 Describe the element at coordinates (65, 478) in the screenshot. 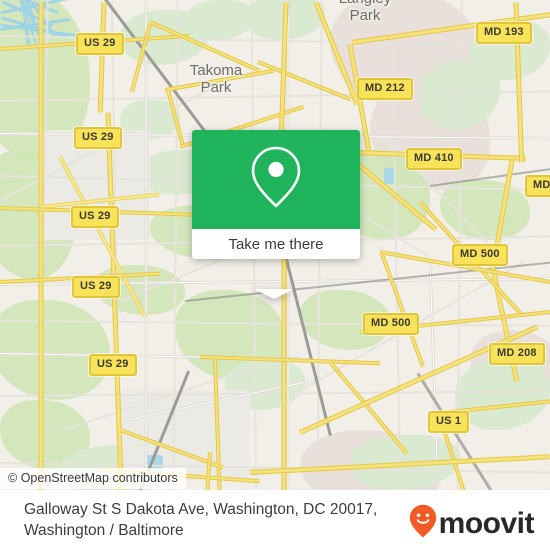

I see `openstreetmap-link: OpenStreetMap` at that location.